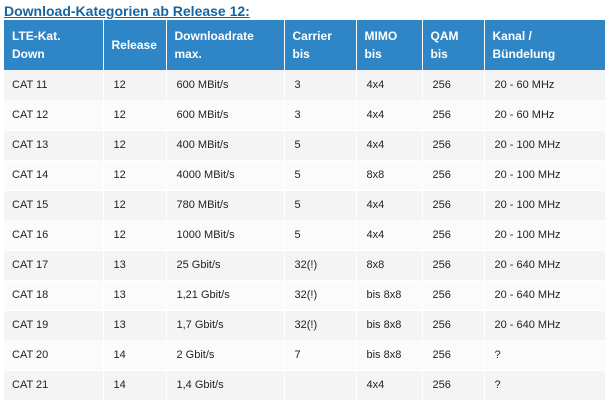  Describe the element at coordinates (225, 175) in the screenshot. I see `cell-downloadrate: 4000 MBit/s` at that location.